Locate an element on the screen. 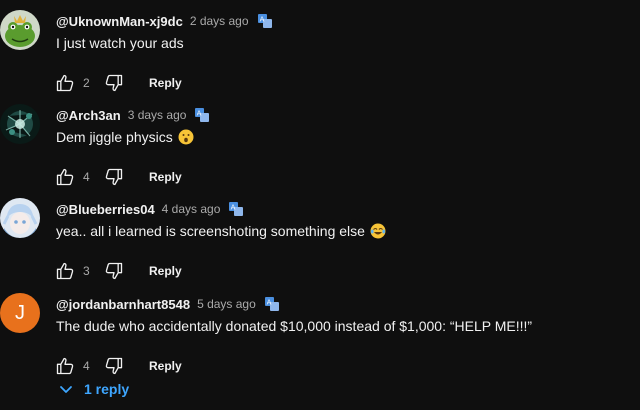 The height and width of the screenshot is (410, 640). comment-author: @UknownMan-xj9dc is located at coordinates (119, 21).